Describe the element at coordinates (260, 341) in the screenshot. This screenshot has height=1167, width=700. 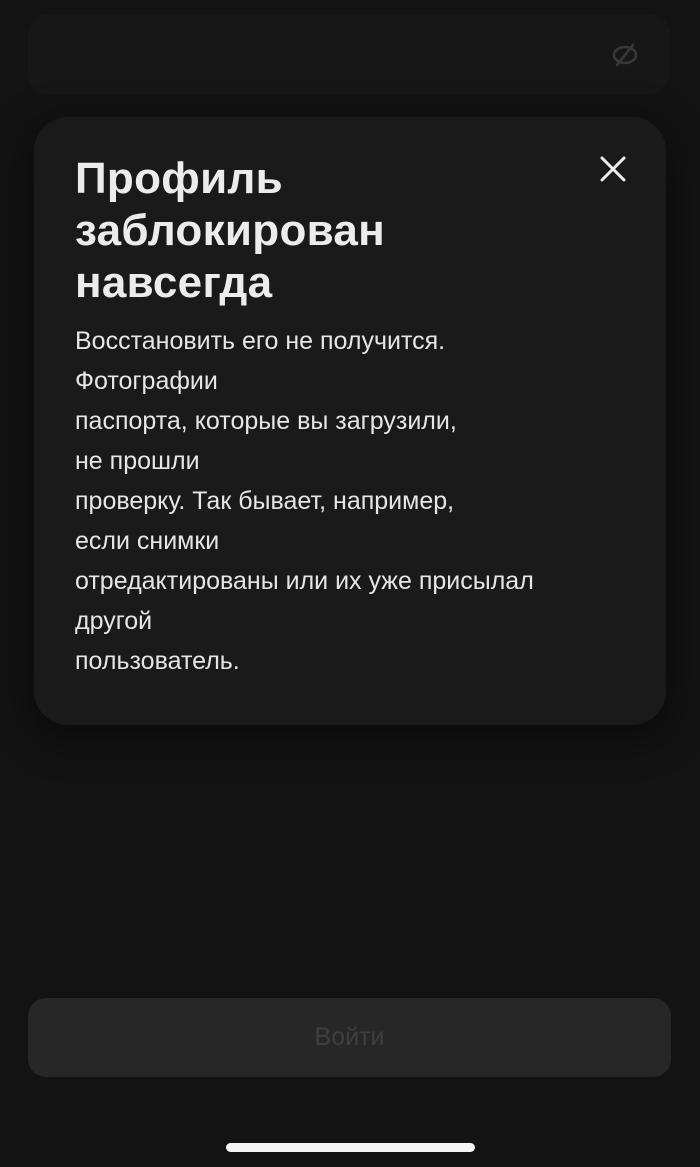
I see `dialog-message-line: Восстановить его не получится.` at that location.